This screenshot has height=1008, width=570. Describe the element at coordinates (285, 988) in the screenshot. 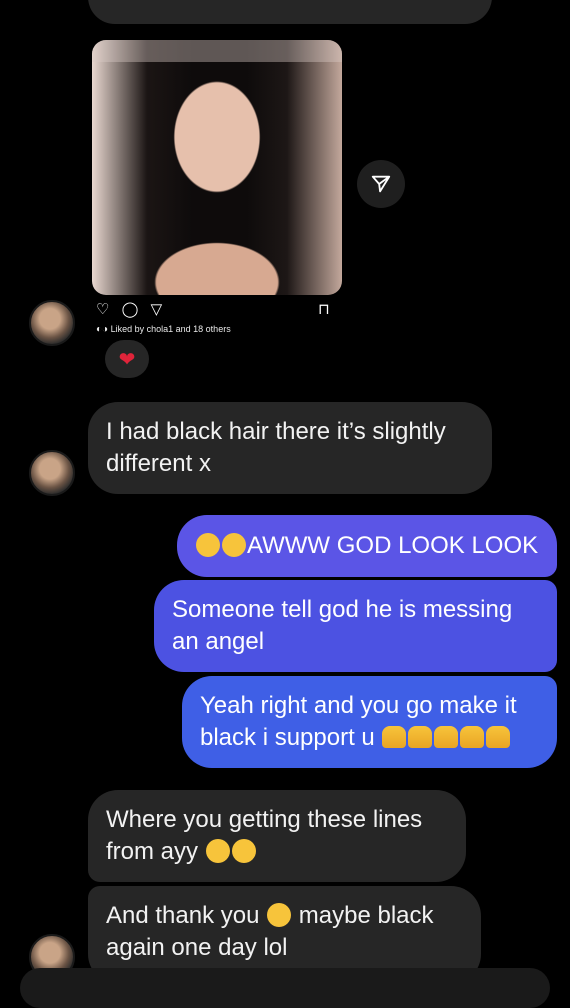

I see `composer-bar` at that location.